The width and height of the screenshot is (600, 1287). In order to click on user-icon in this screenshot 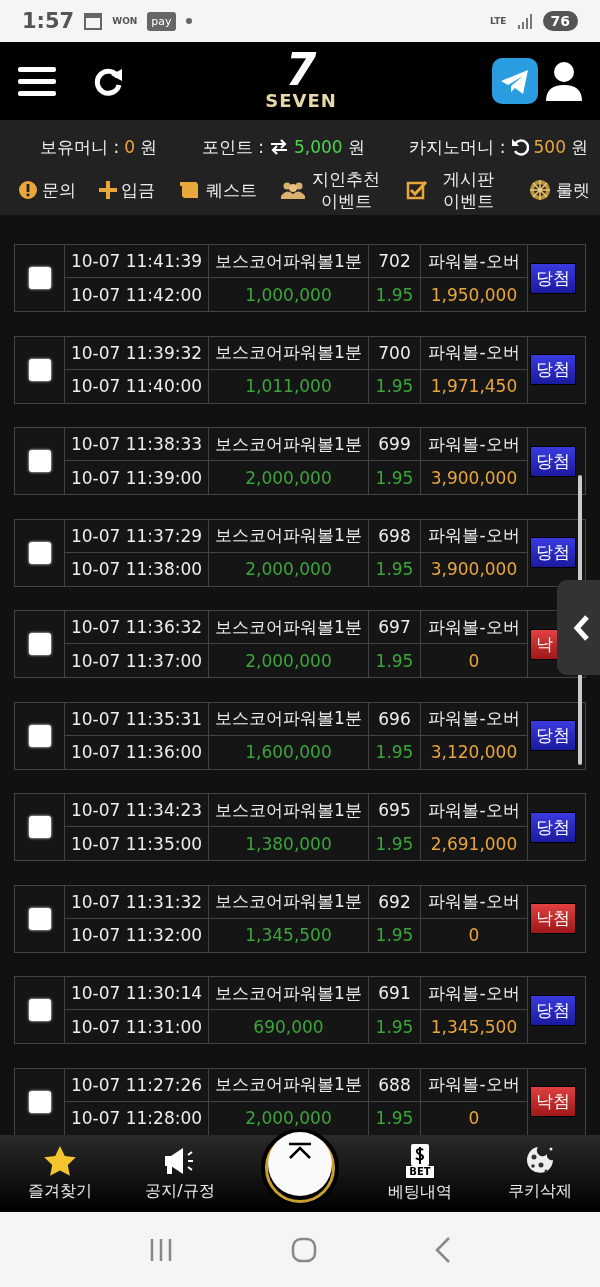, I will do `click(564, 81)`.